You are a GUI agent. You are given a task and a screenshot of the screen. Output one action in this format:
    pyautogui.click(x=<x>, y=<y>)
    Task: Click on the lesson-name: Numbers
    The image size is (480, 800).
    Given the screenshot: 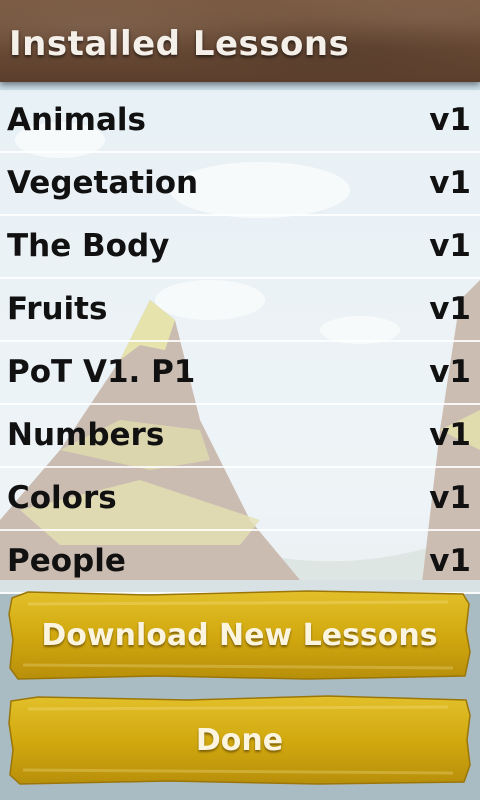 What is the action you would take?
    pyautogui.click(x=86, y=435)
    